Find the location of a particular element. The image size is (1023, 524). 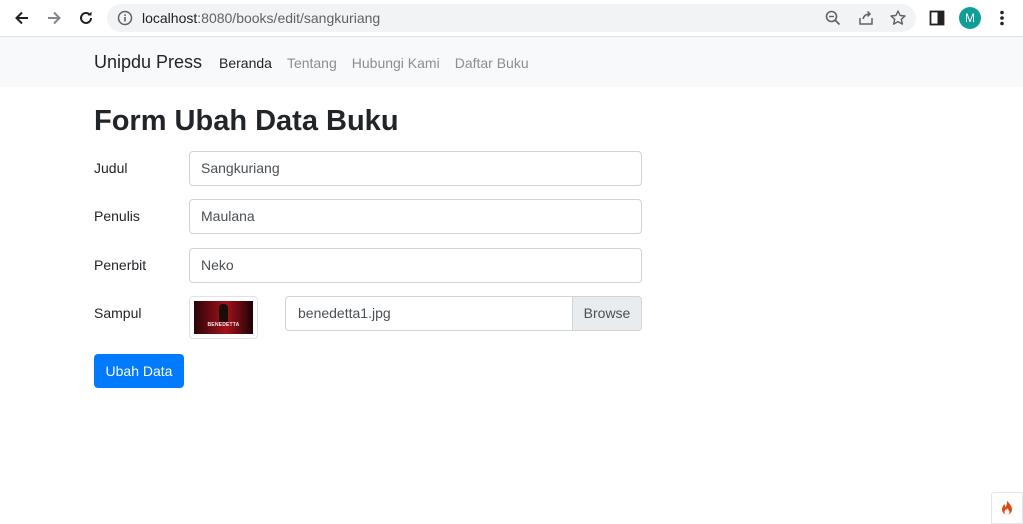

form-row-penerbit: Penerbit Neko is located at coordinates (368, 265).